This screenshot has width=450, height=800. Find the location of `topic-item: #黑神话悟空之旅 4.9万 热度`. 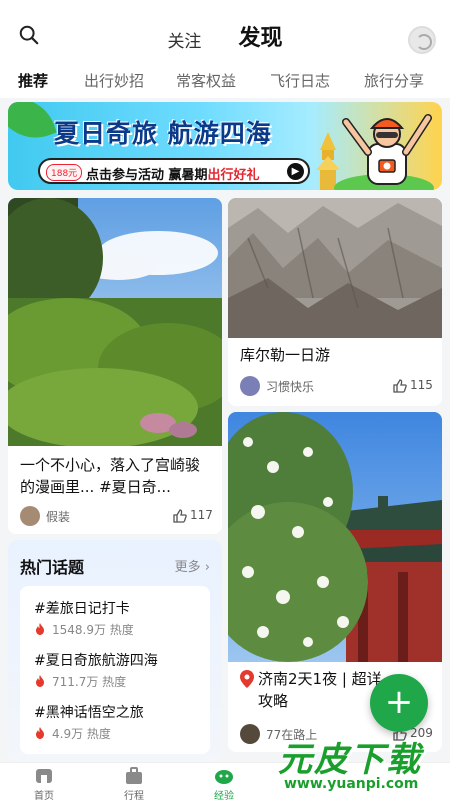

topic-item: #黑神话悟空之旅 4.9万 热度 is located at coordinates (89, 722).